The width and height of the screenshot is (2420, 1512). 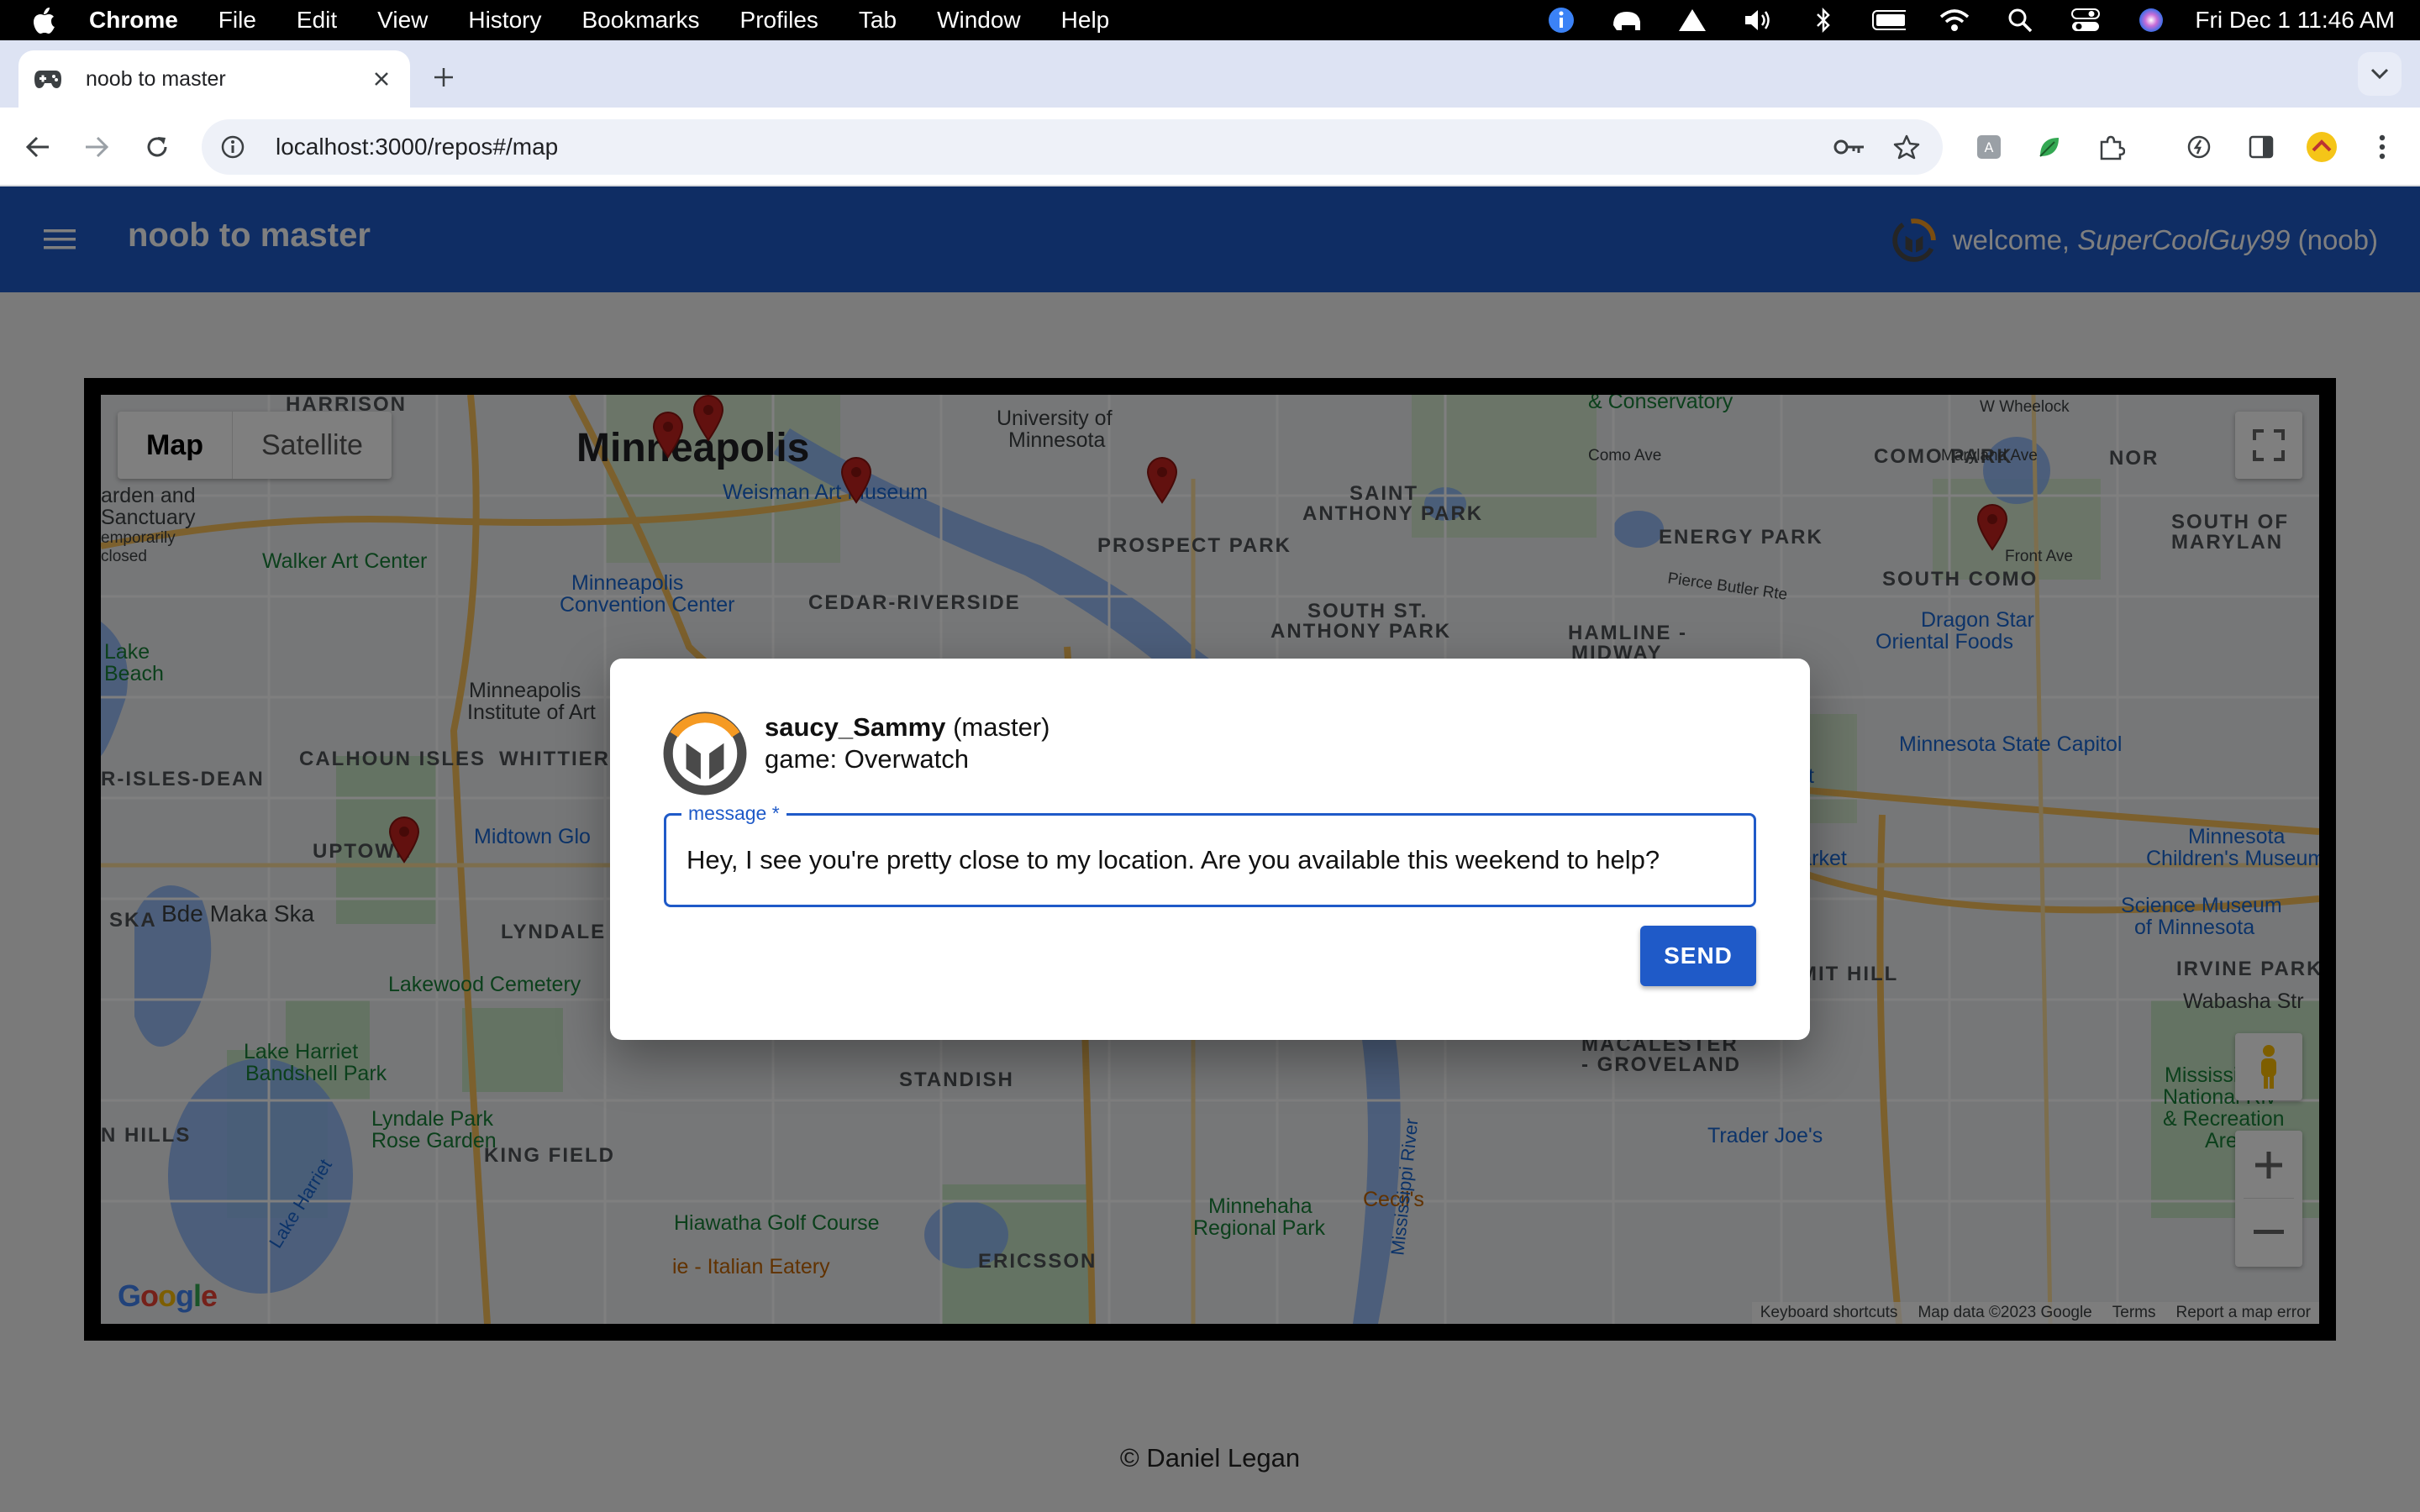 I want to click on extension-translate-icon: A, so click(x=1989, y=147).